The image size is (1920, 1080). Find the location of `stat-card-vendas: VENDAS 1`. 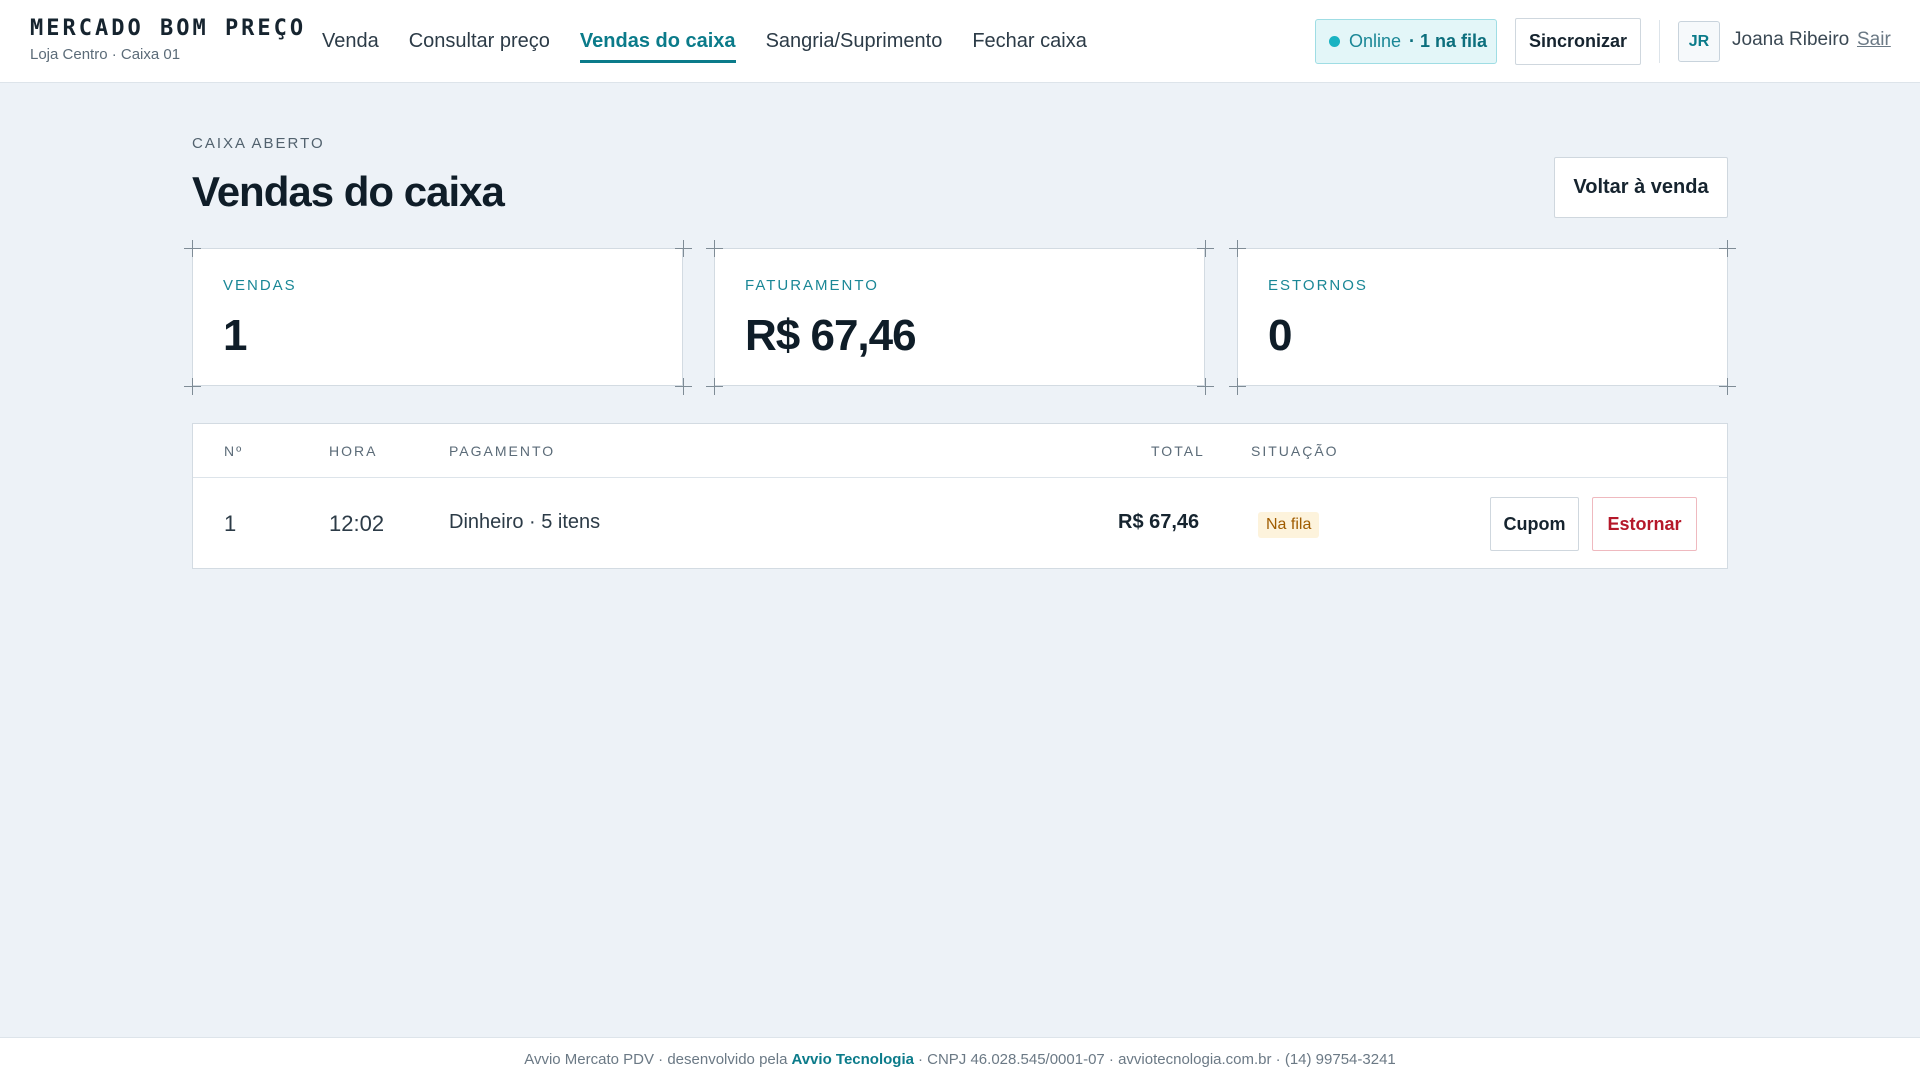

stat-card-vendas: VENDAS 1 is located at coordinates (437, 317).